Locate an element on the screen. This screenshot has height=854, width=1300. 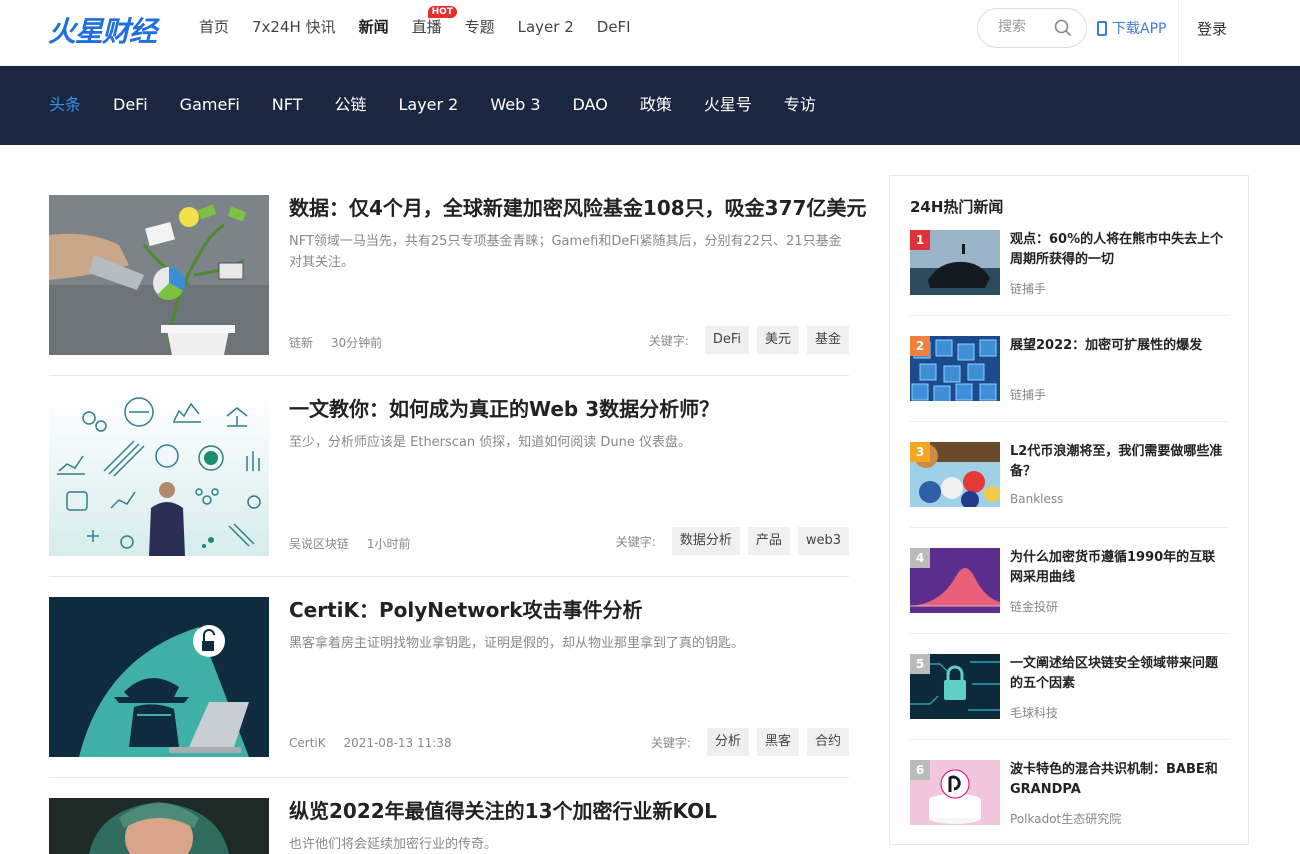
topnav-topics: 专题 is located at coordinates (480, 27).